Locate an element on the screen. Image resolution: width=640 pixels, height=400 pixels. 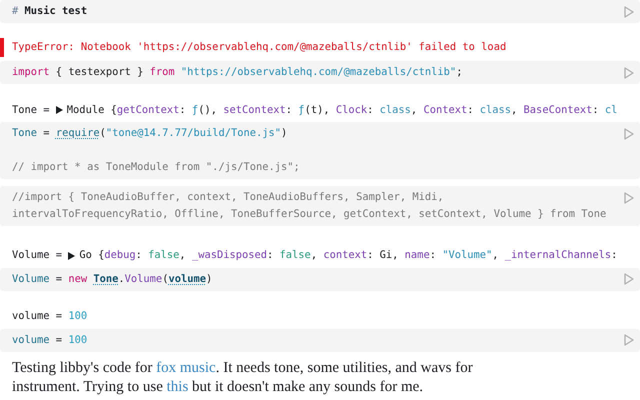
code-line: # Music test is located at coordinates (50, 11).